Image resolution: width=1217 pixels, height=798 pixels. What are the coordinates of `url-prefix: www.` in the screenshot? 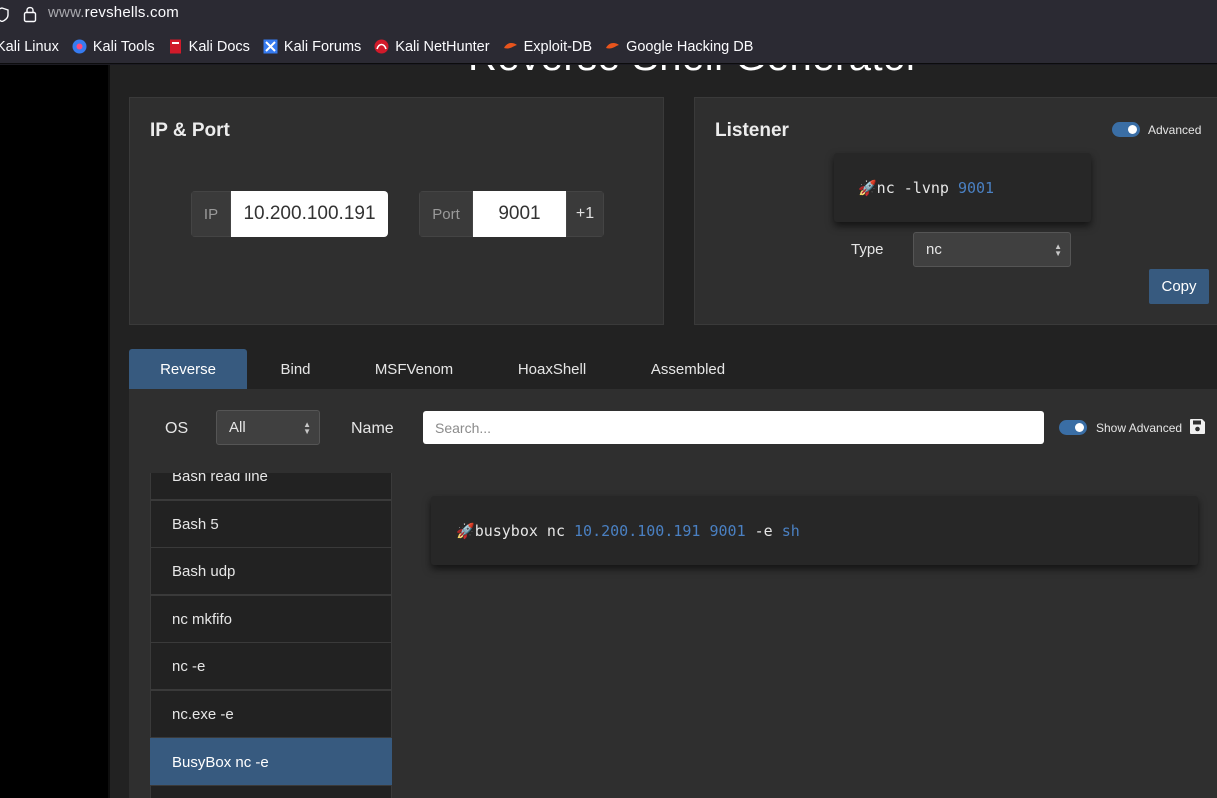 It's located at (66, 12).